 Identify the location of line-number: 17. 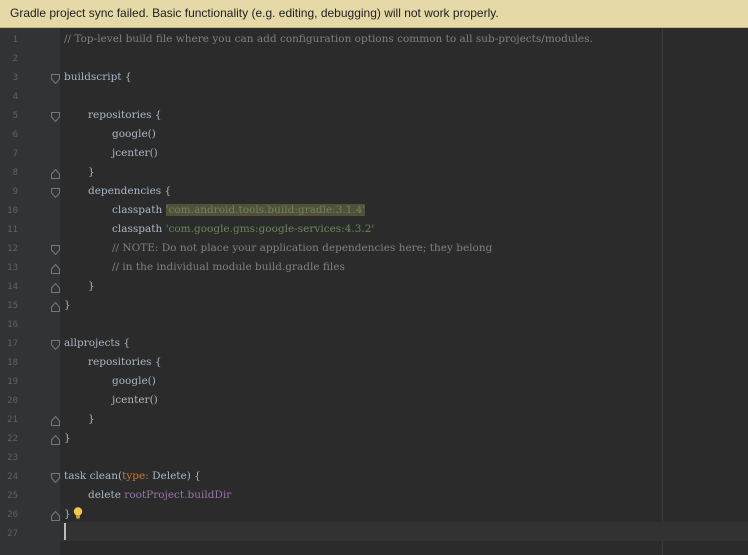
(12, 344).